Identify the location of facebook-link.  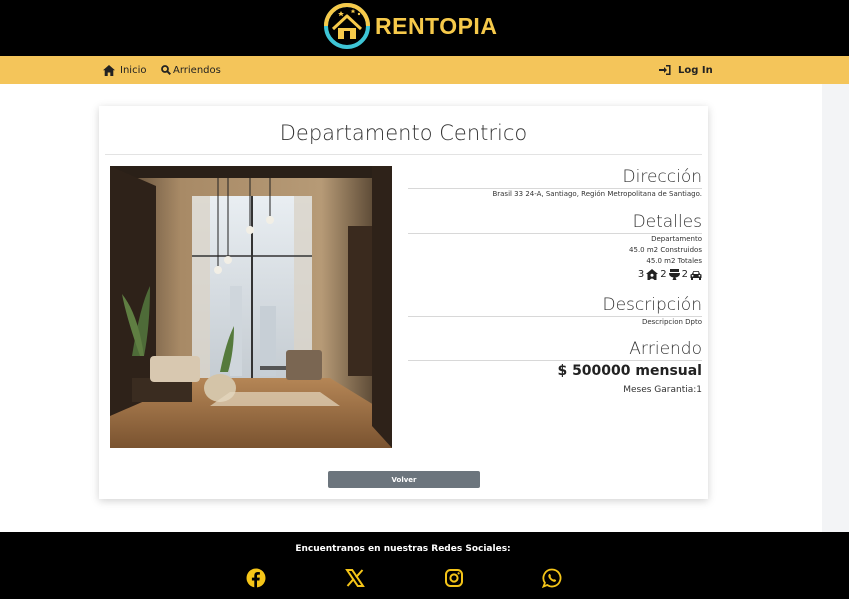
(256, 578).